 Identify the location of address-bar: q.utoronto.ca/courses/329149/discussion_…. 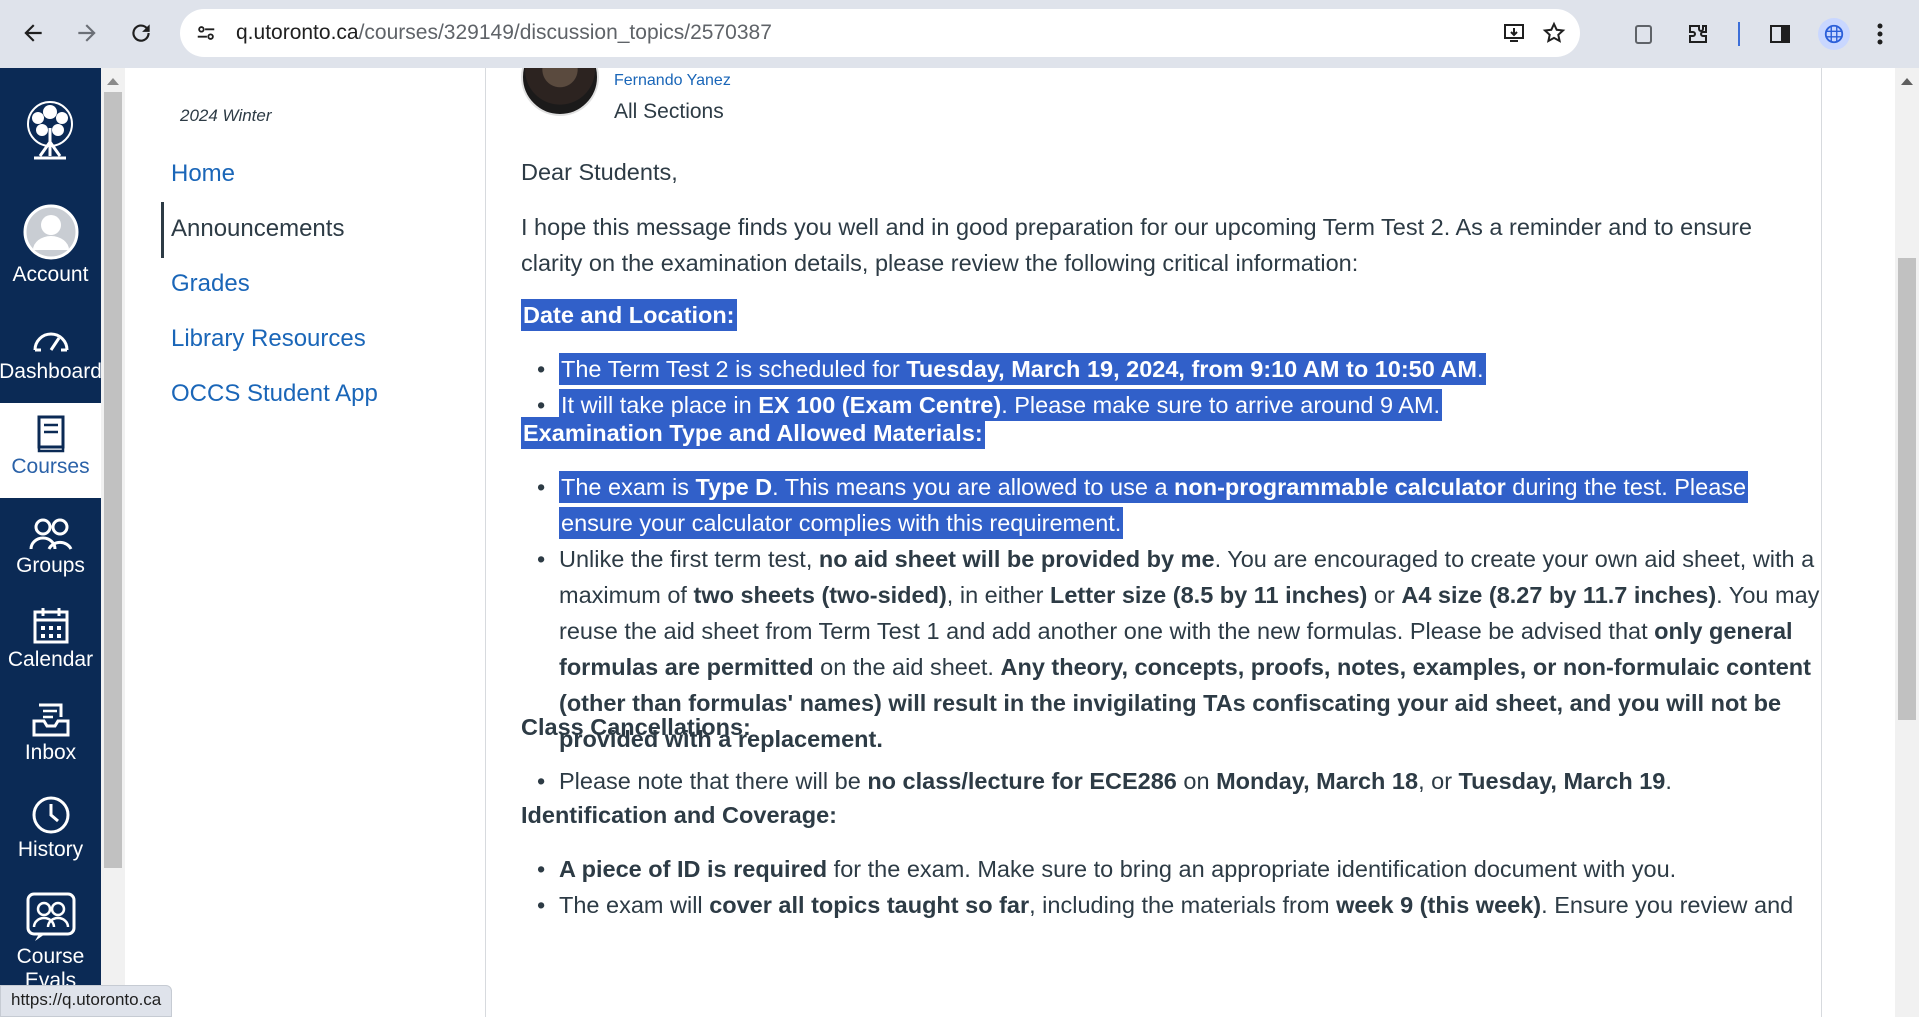
(880, 33).